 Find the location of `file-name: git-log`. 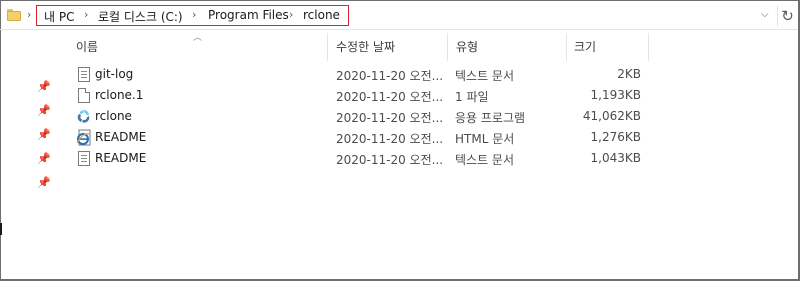

file-name: git-log is located at coordinates (114, 74).